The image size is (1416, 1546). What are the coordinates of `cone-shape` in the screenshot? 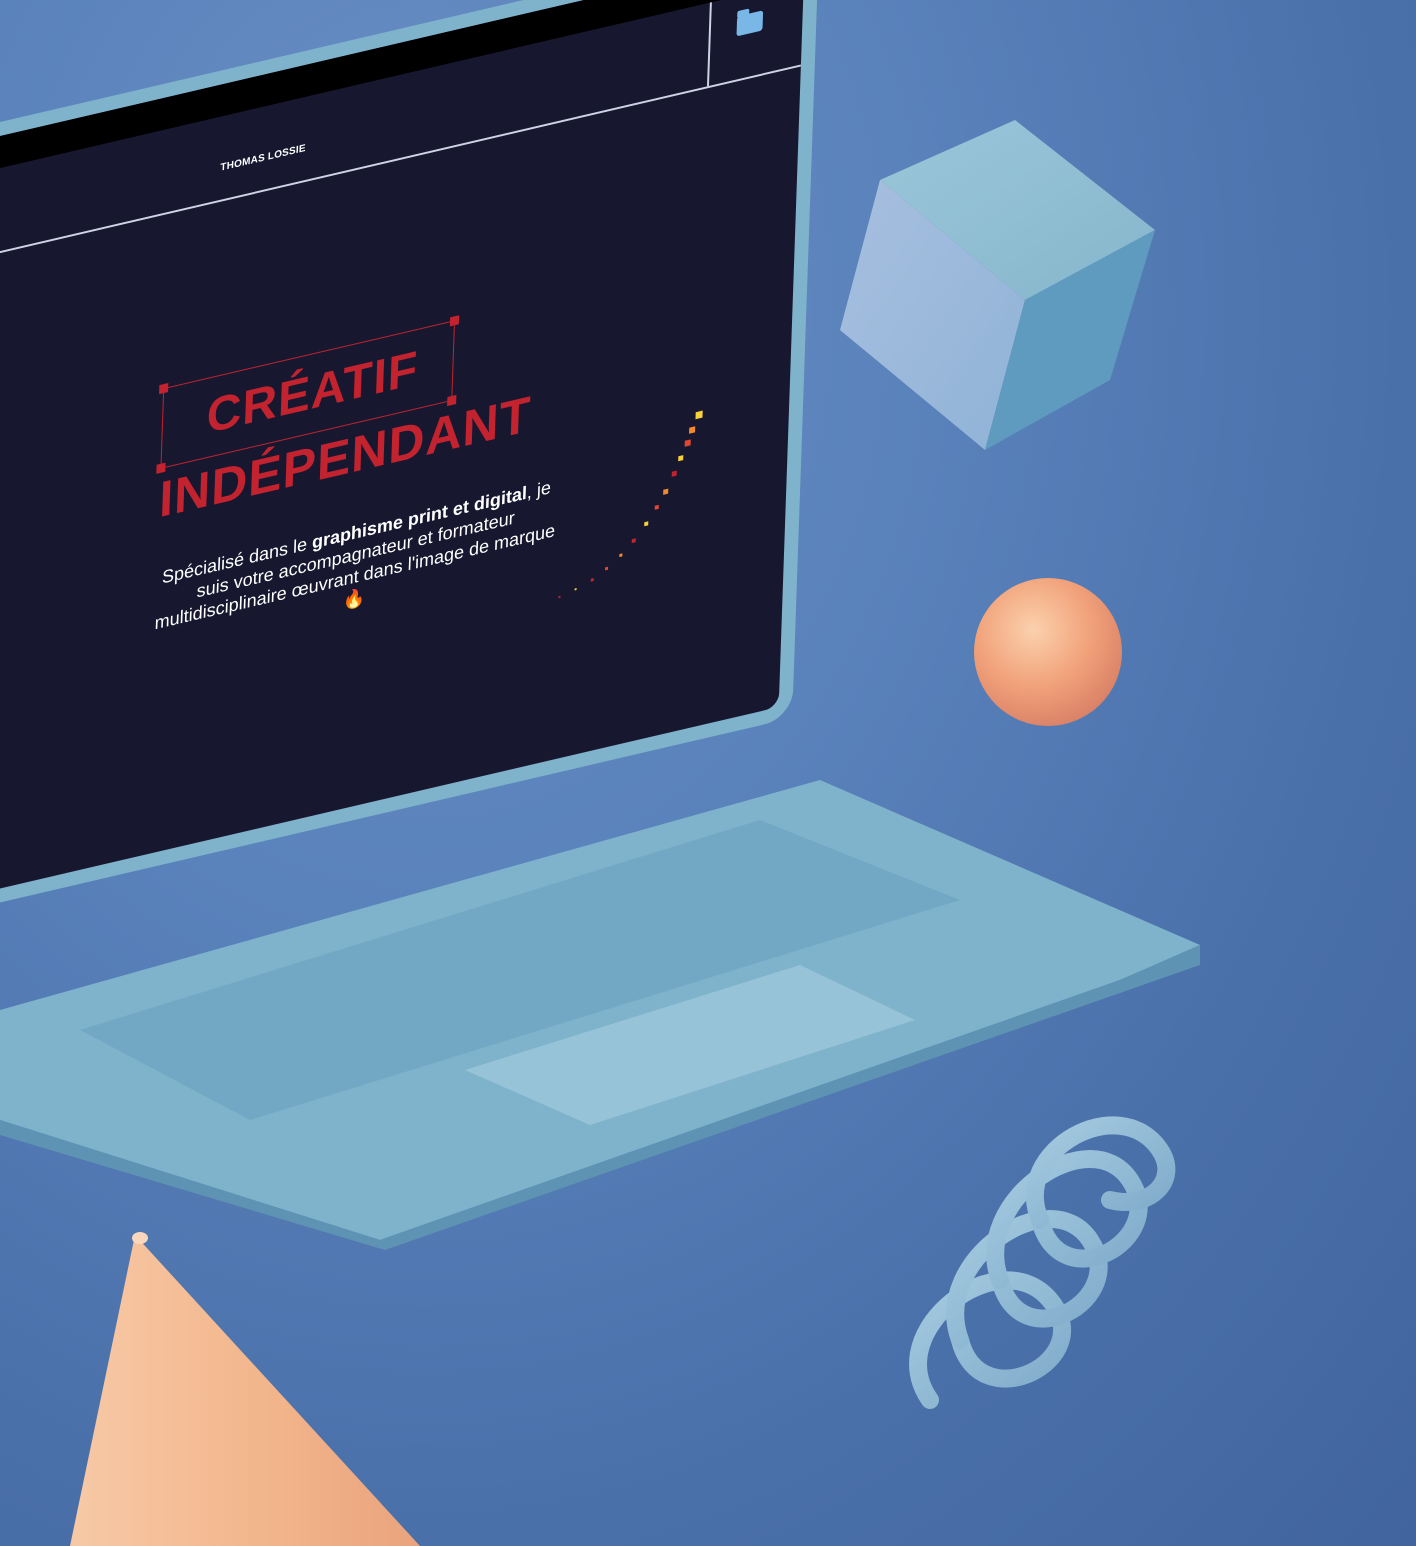 It's located at (245, 1389).